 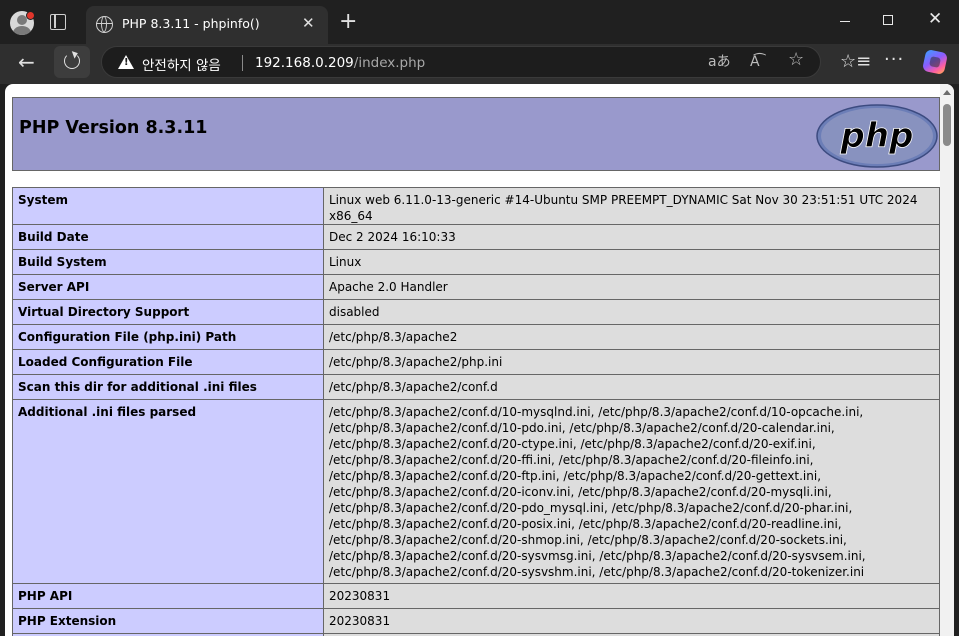 What do you see at coordinates (168, 491) in the screenshot?
I see `row-key: Additional .ini files parsed` at bounding box center [168, 491].